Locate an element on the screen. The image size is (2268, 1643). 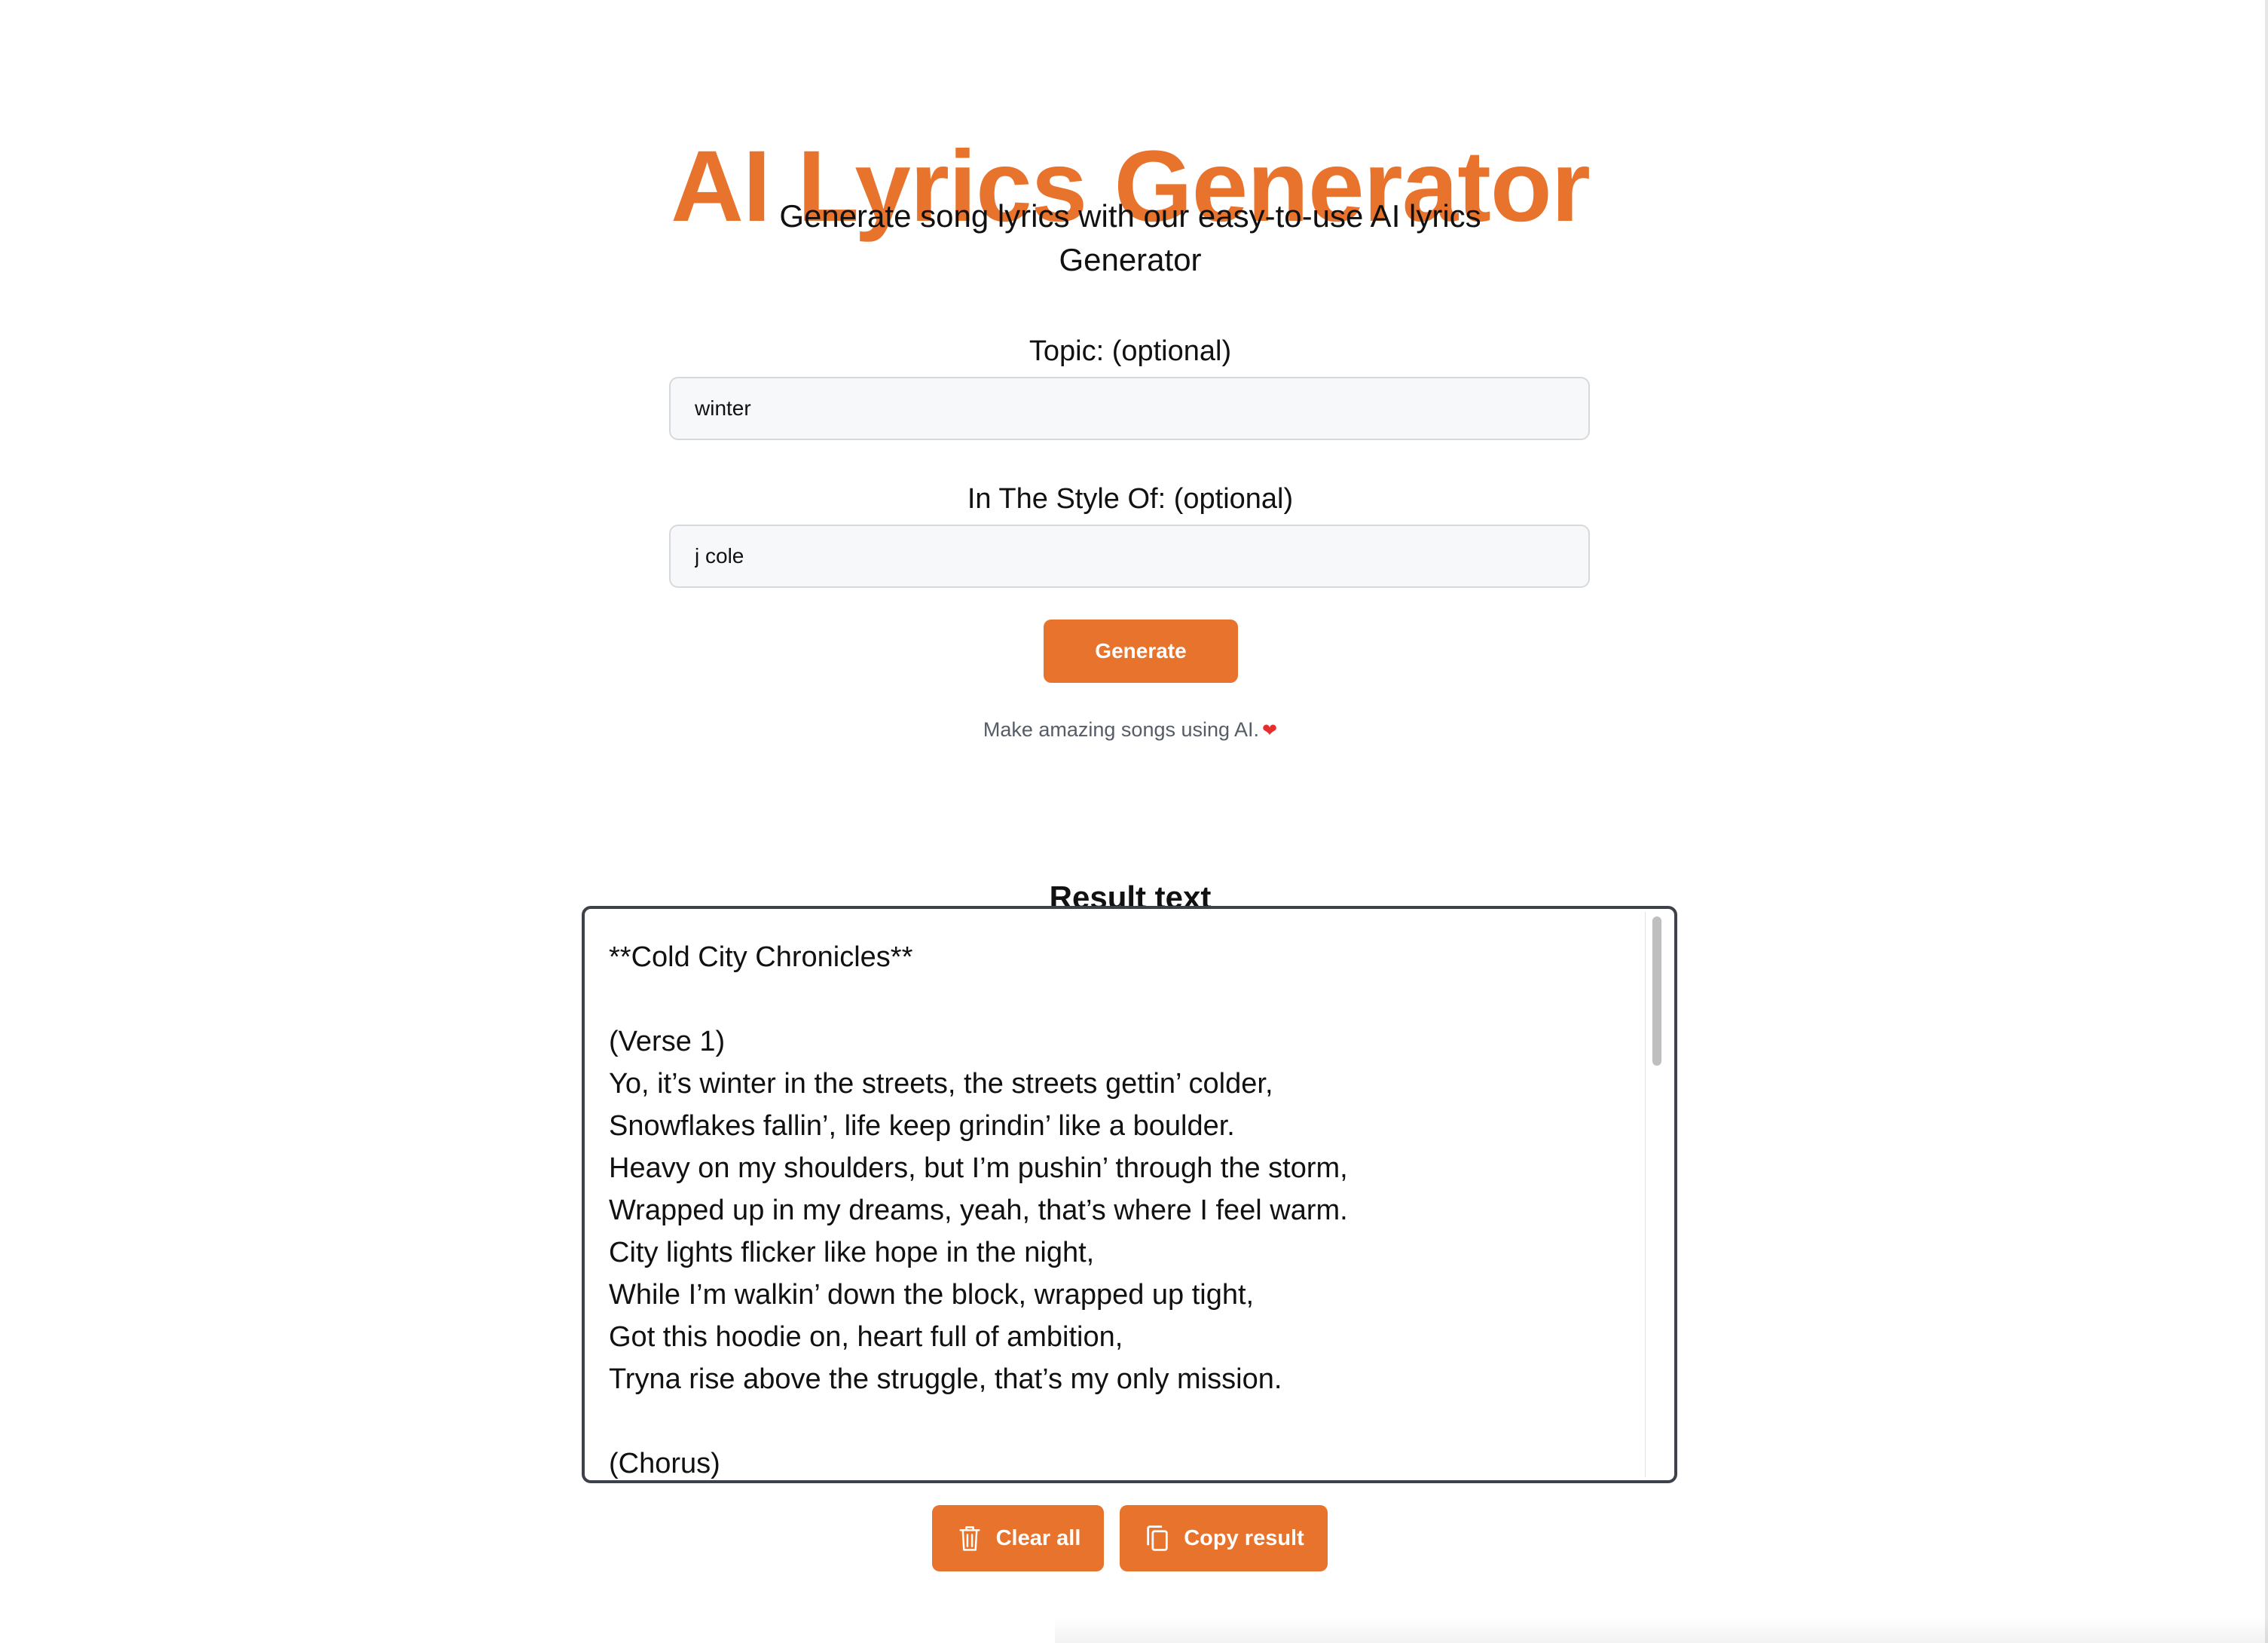
result-line: (Chorus) is located at coordinates (664, 1464).